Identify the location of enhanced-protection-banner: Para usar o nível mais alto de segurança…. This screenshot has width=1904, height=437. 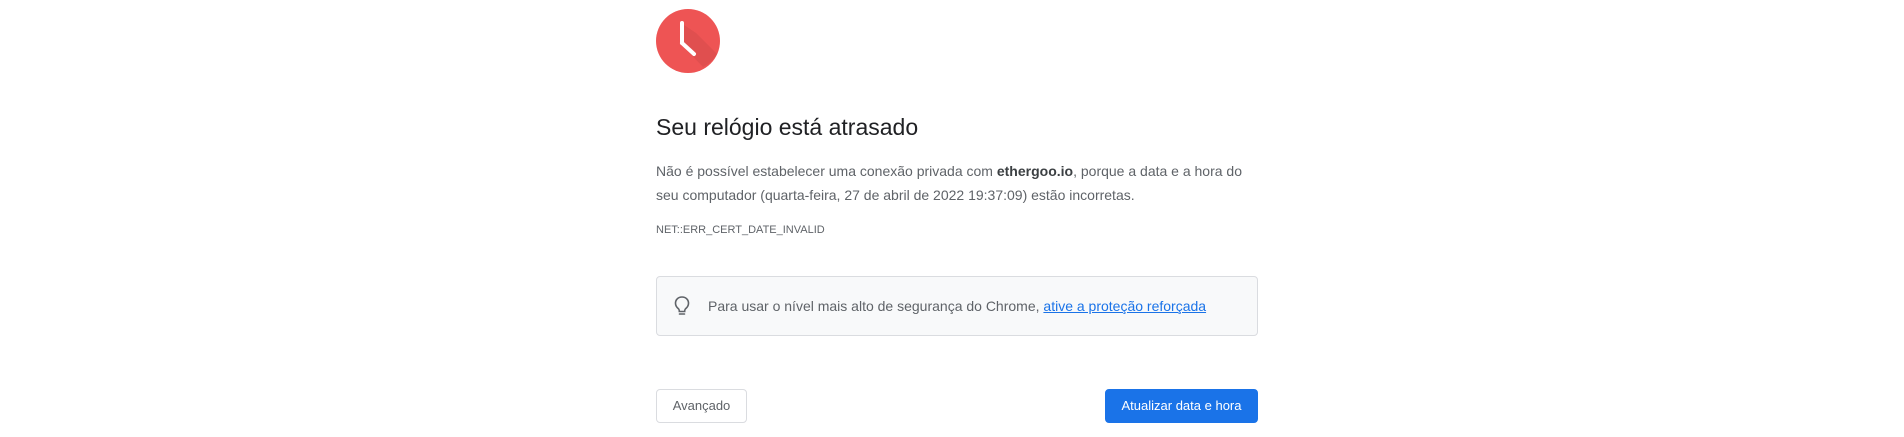
(957, 306).